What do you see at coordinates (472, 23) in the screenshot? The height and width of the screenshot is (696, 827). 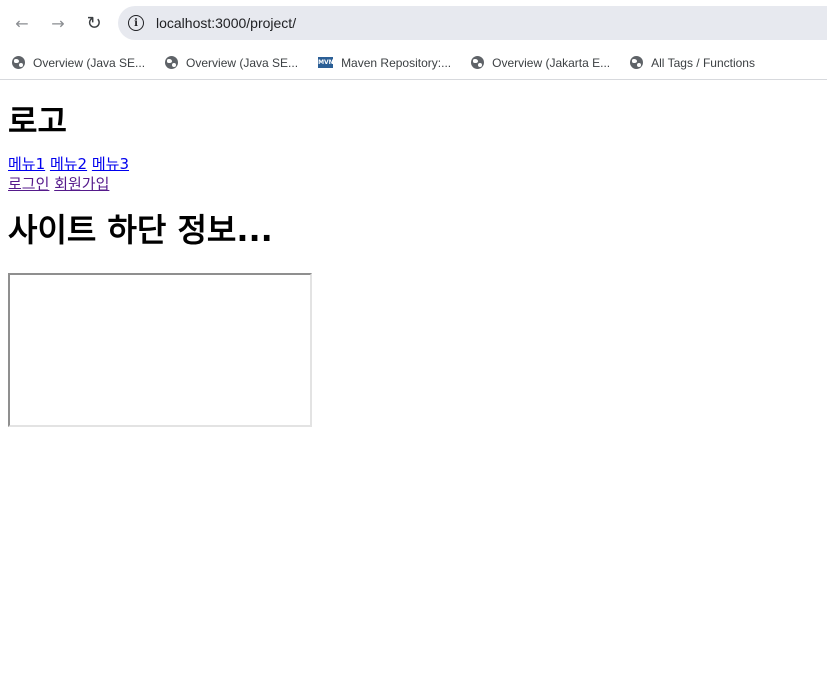 I see `address-bar: i localhost:3000/project/` at bounding box center [472, 23].